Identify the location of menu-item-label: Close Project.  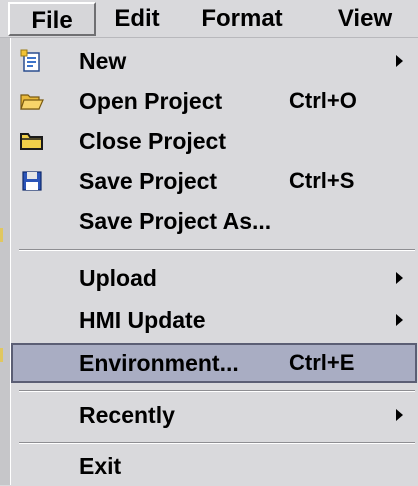
(152, 141).